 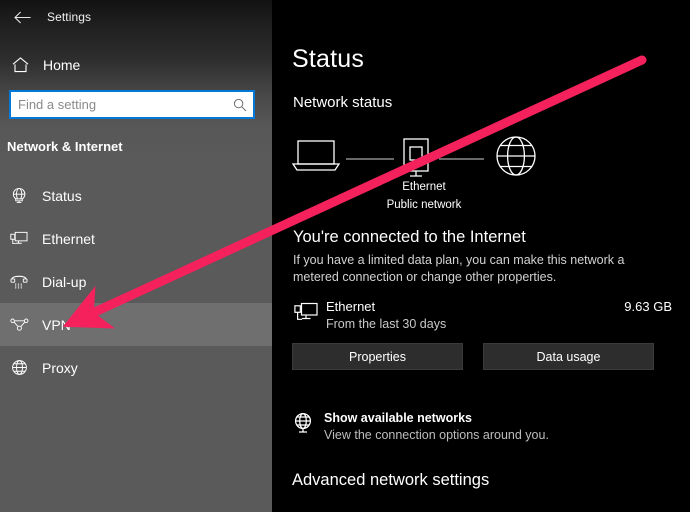 I want to click on globe-status-icon, so click(x=19, y=195).